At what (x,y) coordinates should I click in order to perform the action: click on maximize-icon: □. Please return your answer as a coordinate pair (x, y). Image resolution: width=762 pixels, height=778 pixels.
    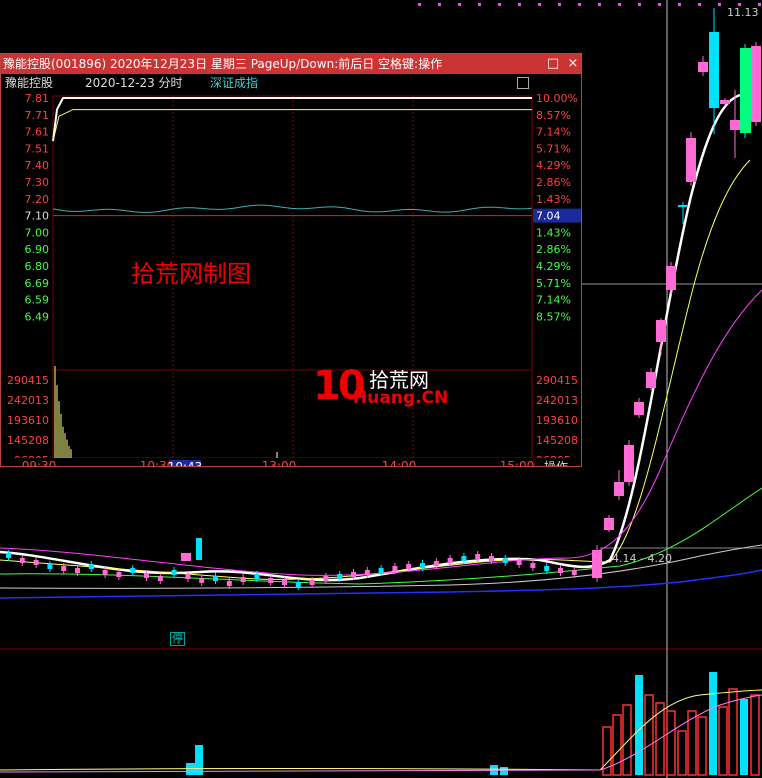
    Looking at the image, I should click on (553, 64).